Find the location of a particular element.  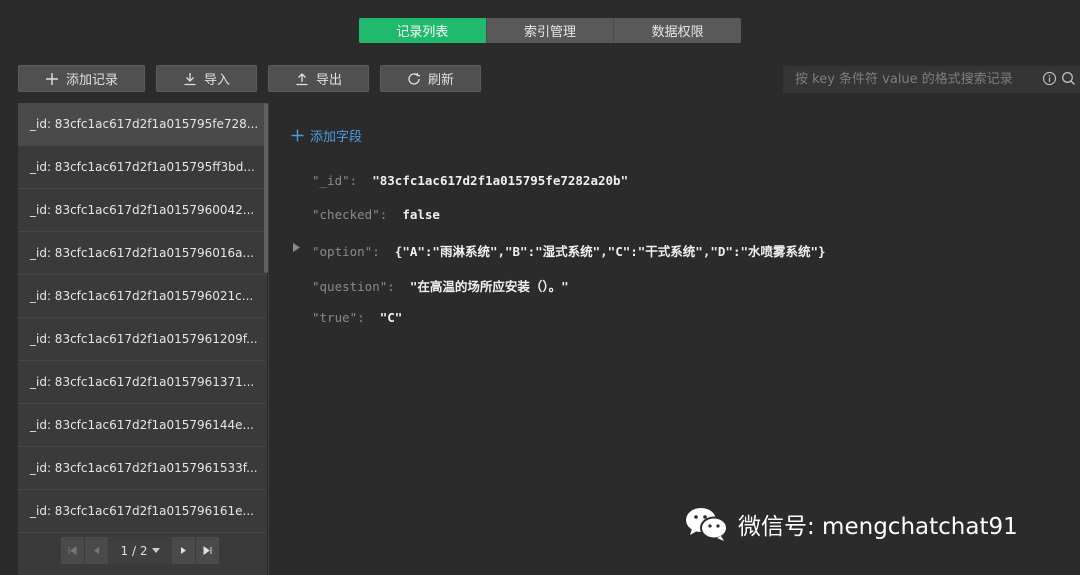

add-field-label: 添加字段 is located at coordinates (336, 137).